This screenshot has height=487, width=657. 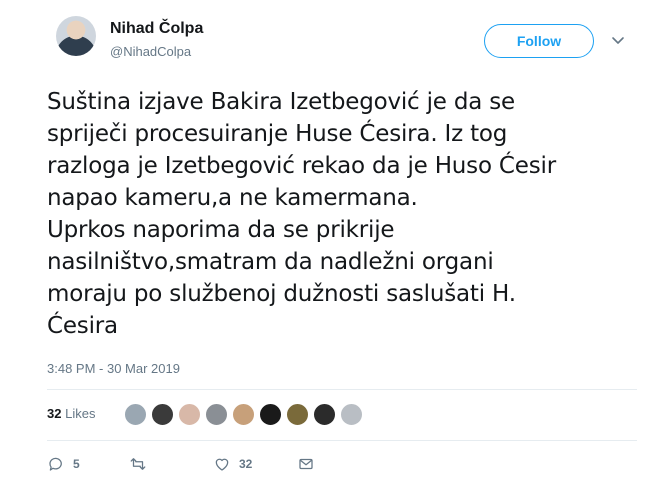 What do you see at coordinates (156, 29) in the screenshot?
I see `author-name: Nihad Čolpa` at bounding box center [156, 29].